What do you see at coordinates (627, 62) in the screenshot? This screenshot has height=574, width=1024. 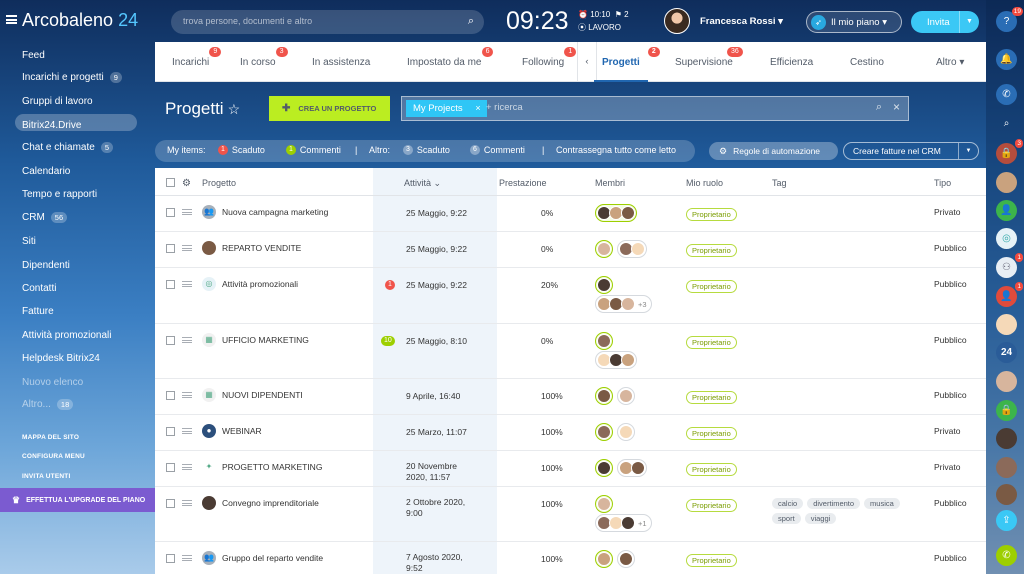 I see `tab-projects: Progetti 2` at bounding box center [627, 62].